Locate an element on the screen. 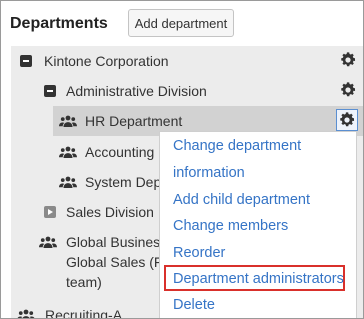  tree-row-label: Global Busines is located at coordinates (113, 242).